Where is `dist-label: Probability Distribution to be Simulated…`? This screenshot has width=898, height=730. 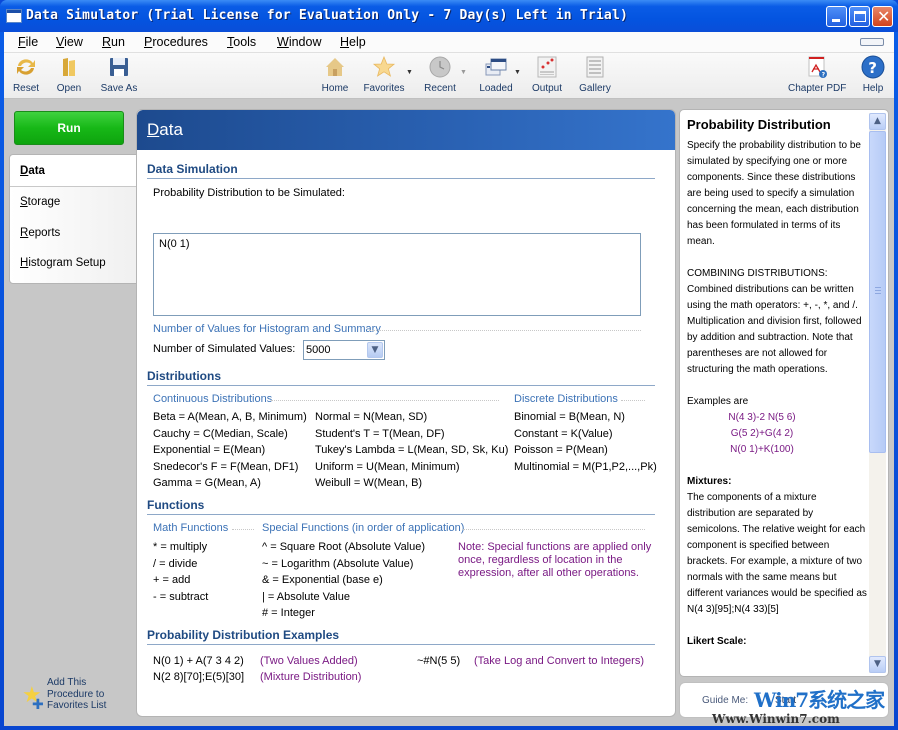
dist-label: Probability Distribution to be Simulated… is located at coordinates (249, 193).